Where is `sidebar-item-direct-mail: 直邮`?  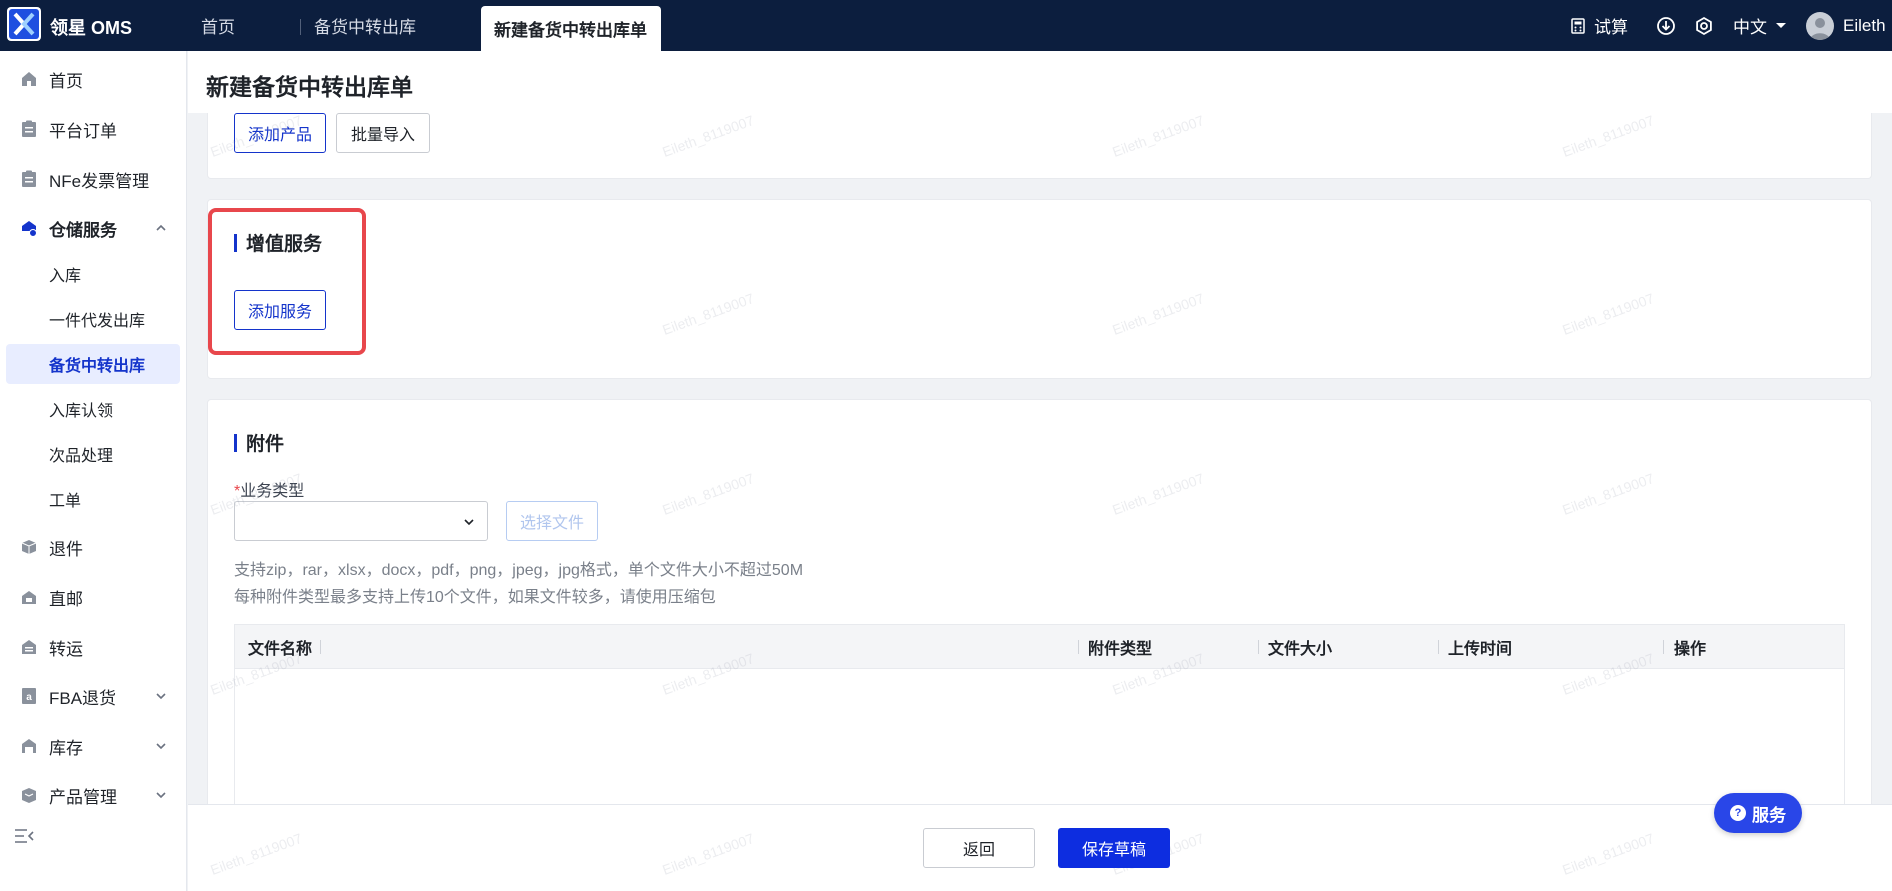
sidebar-item-direct-mail: 直邮 is located at coordinates (93, 597).